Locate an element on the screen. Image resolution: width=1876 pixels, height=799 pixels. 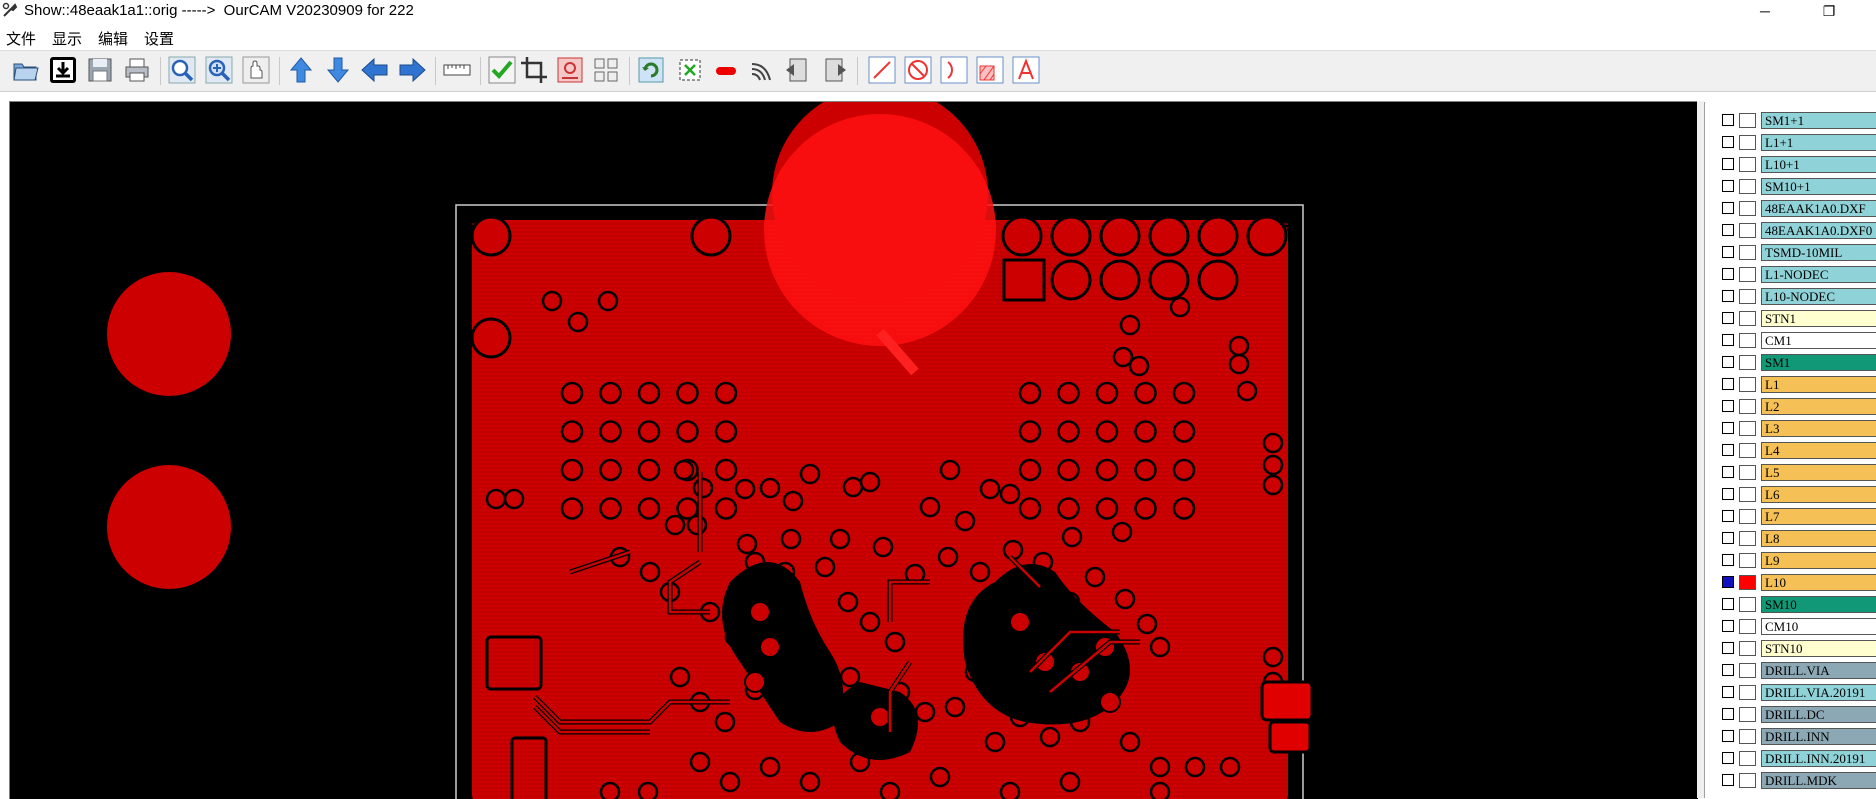
open-folder-icon is located at coordinates (26, 70).